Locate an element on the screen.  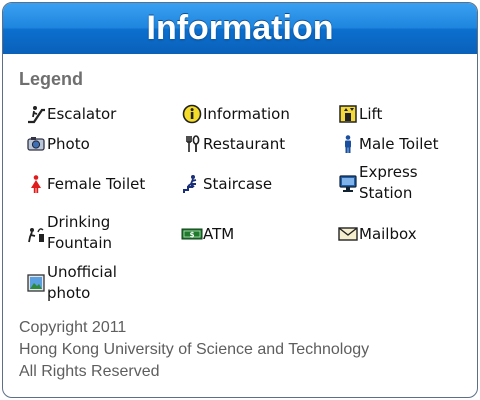
legend-label: Female Toilet is located at coordinates (96, 183).